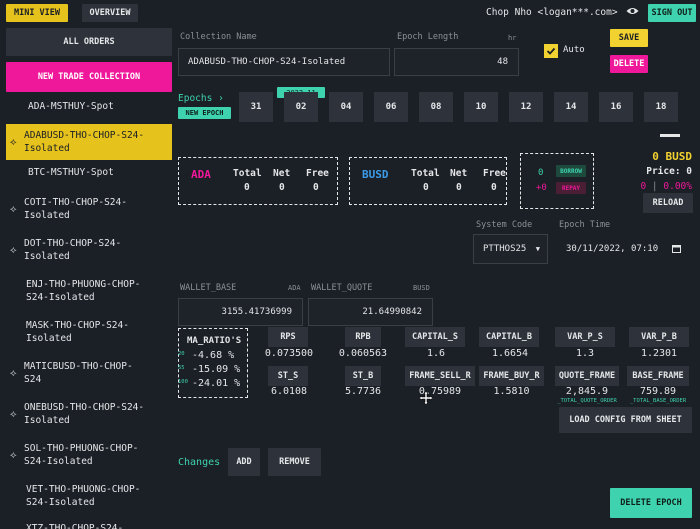 The height and width of the screenshot is (529, 700). What do you see at coordinates (629, 64) in the screenshot?
I see `delete-button: DELETE` at bounding box center [629, 64].